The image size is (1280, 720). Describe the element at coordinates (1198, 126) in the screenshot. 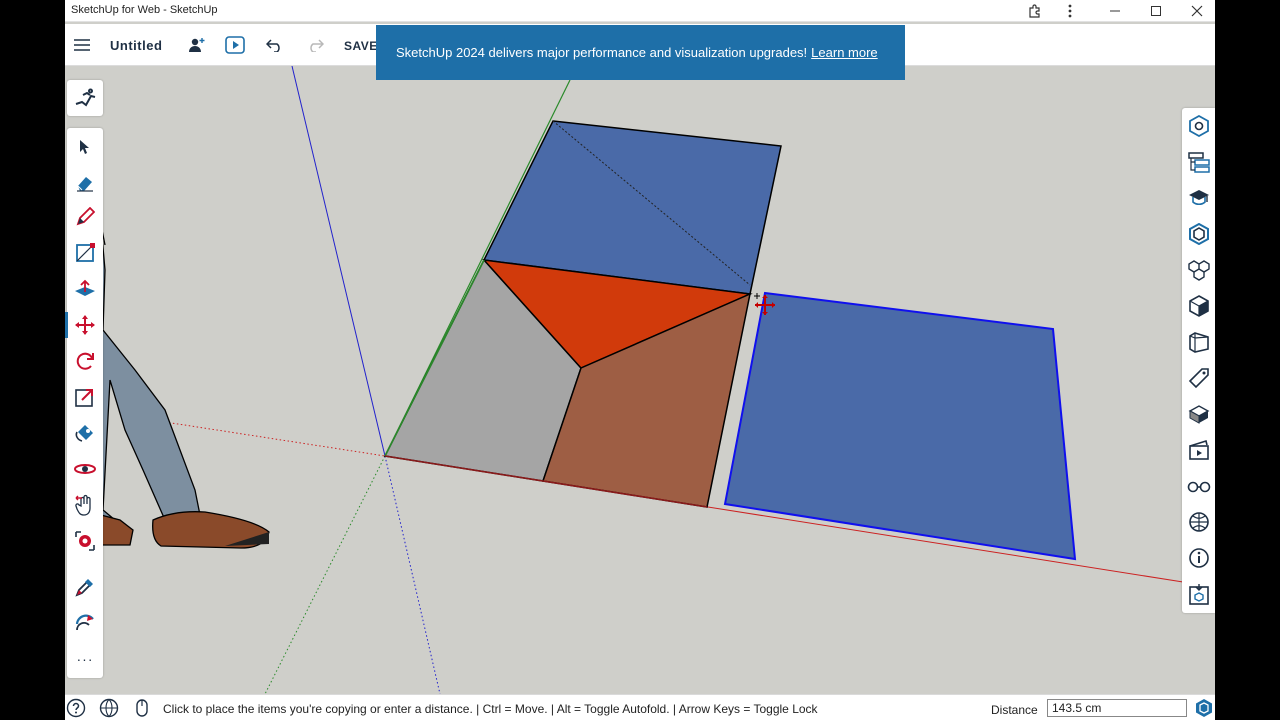

I see `entity-info-icon` at that location.